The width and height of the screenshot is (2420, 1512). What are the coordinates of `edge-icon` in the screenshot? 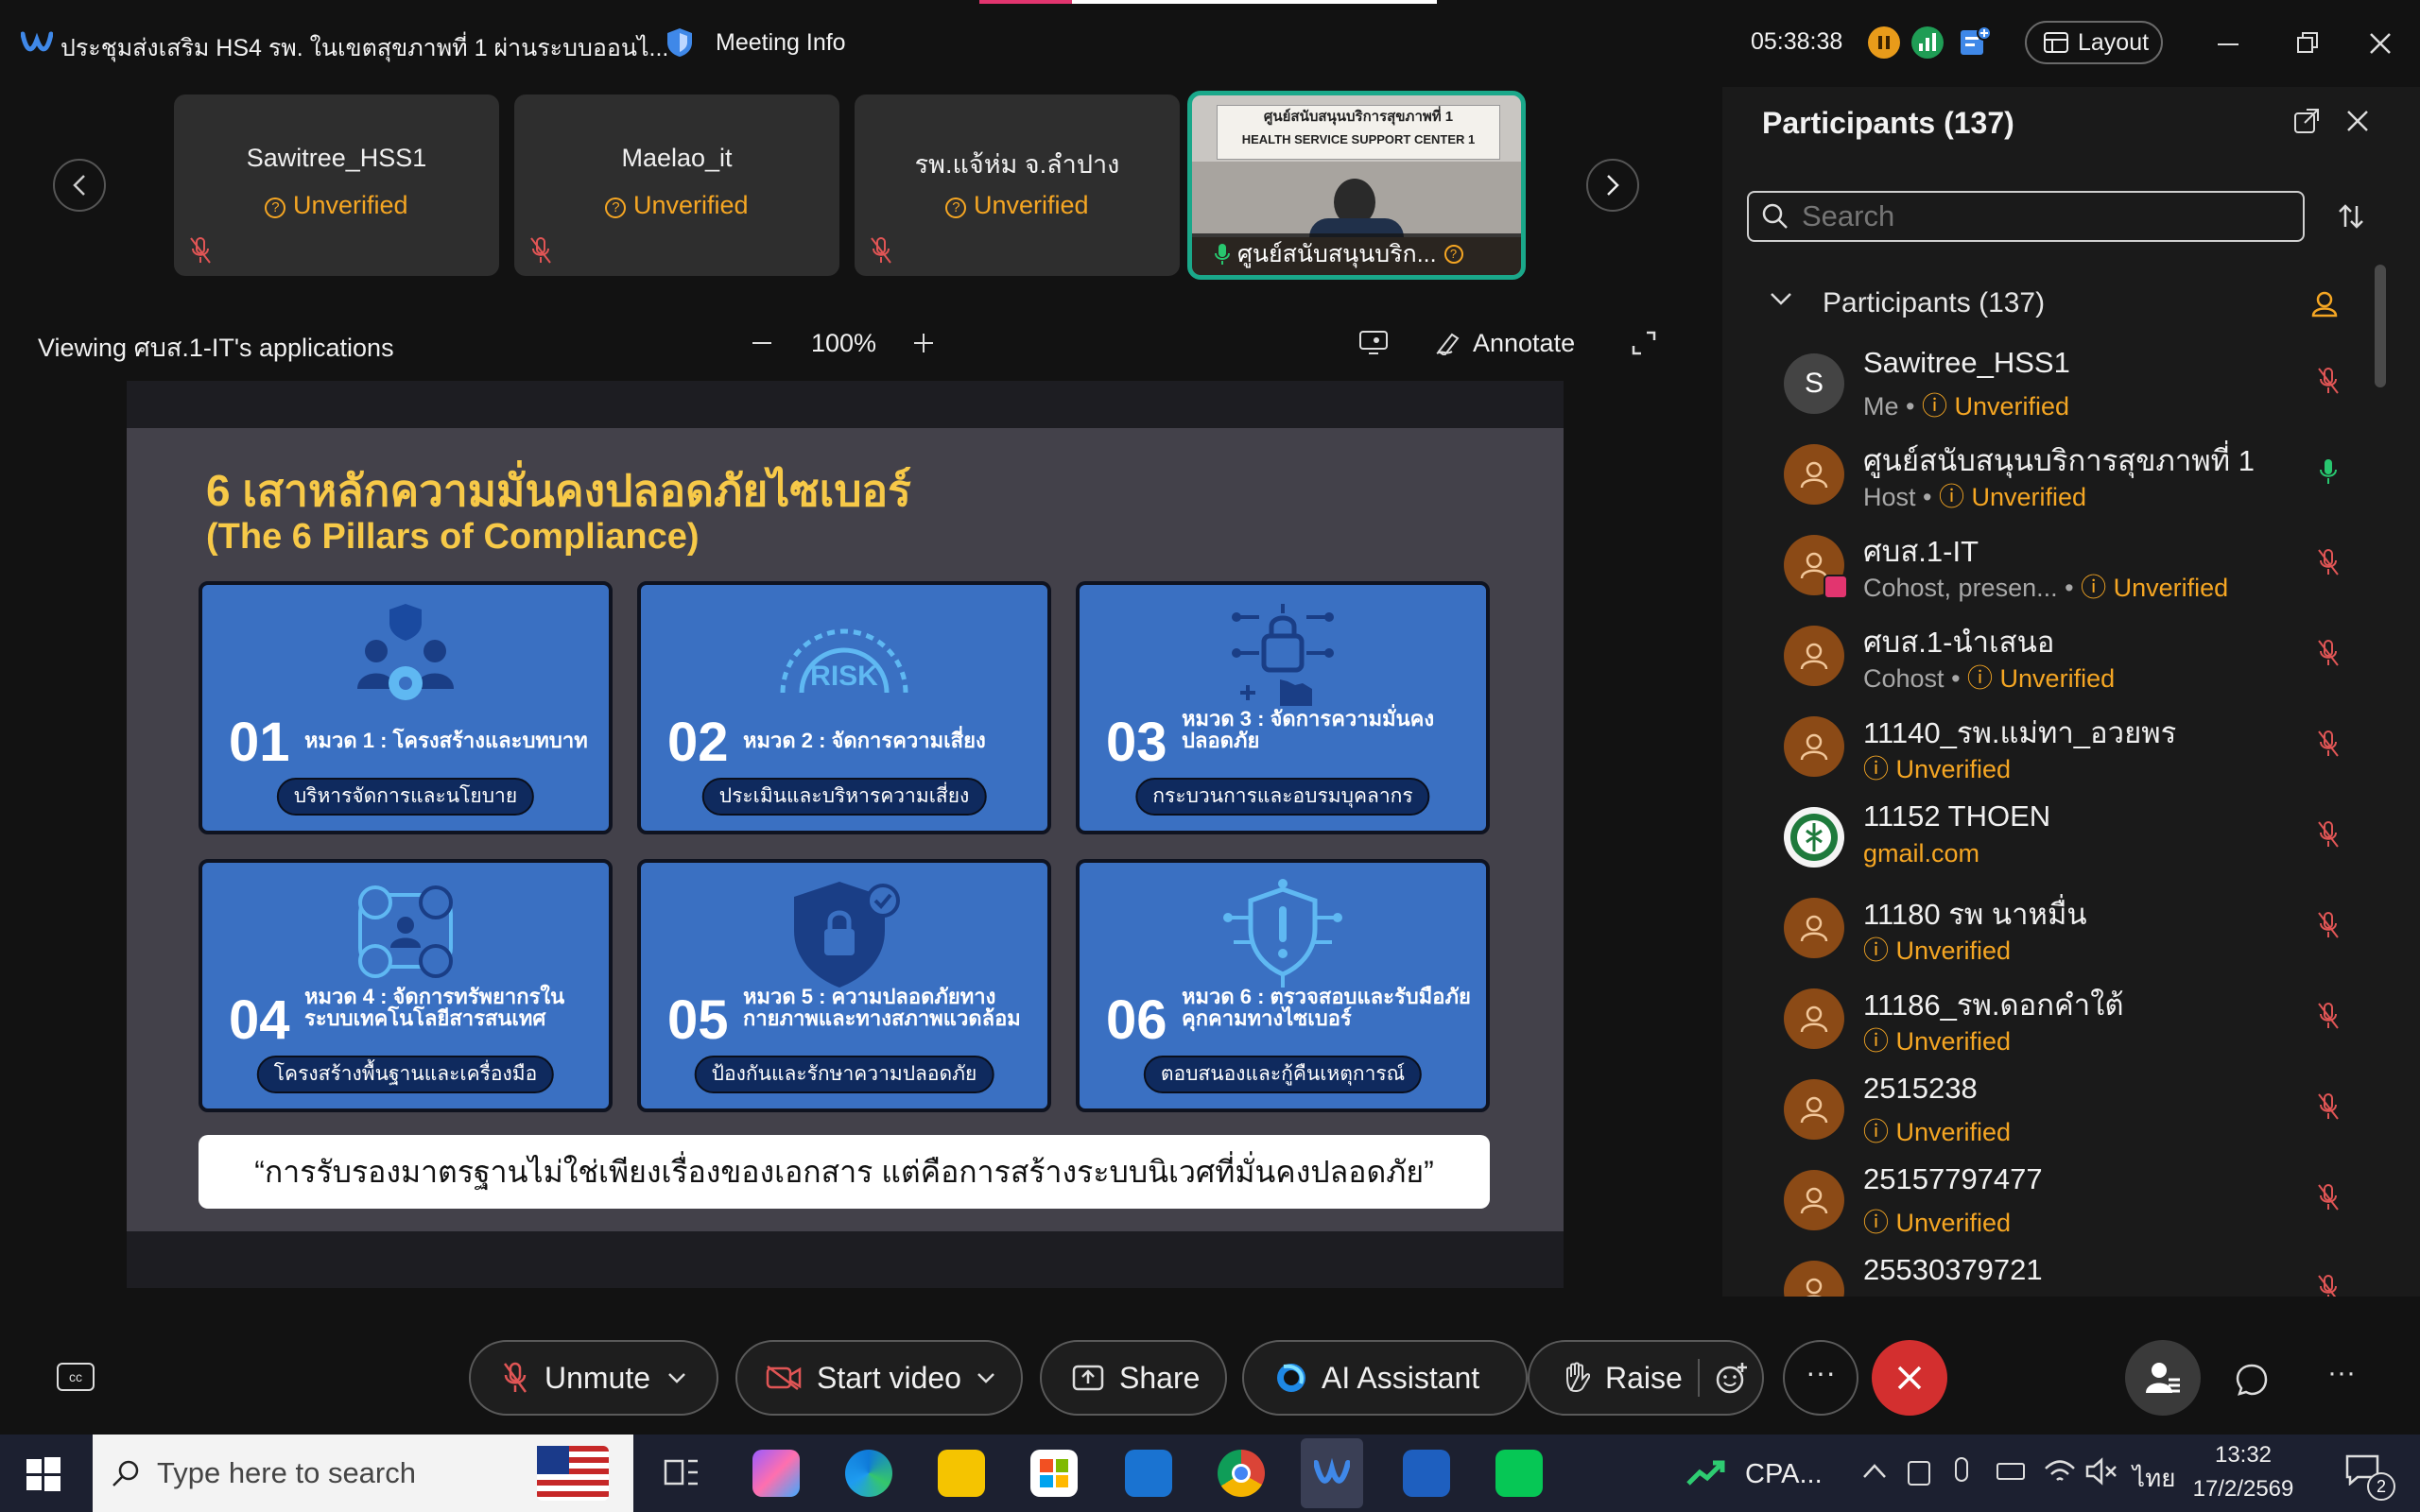 It's located at (868, 1473).